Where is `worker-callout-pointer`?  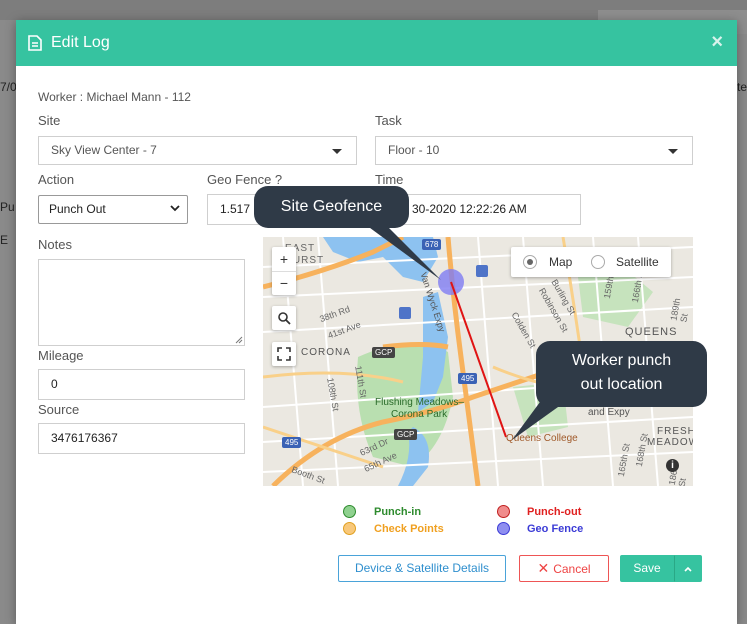
worker-callout-pointer is located at coordinates (538, 421).